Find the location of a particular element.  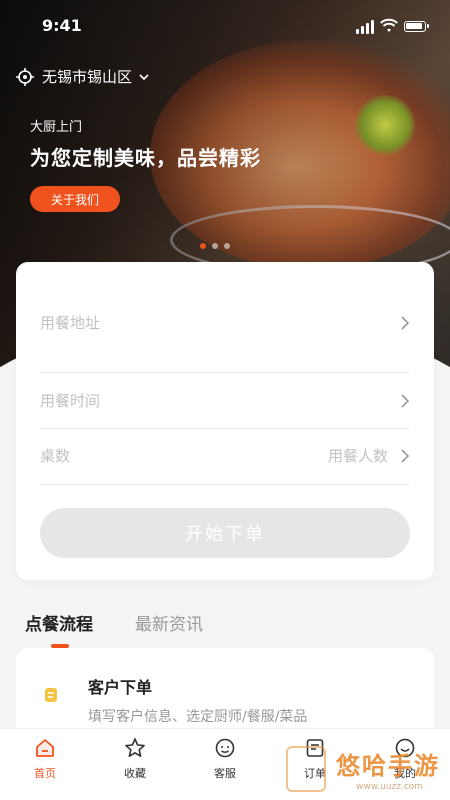

location-target-icon is located at coordinates (25, 76).